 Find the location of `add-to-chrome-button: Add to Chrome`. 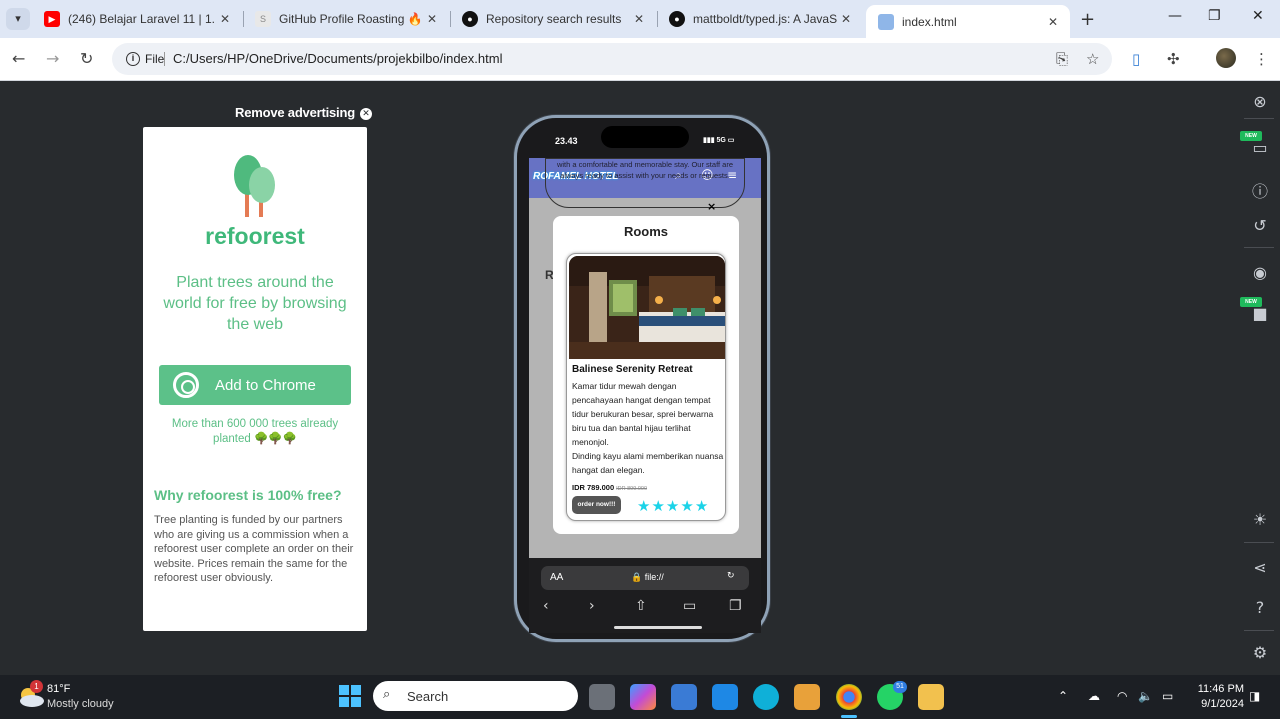

add-to-chrome-button: Add to Chrome is located at coordinates (255, 385).